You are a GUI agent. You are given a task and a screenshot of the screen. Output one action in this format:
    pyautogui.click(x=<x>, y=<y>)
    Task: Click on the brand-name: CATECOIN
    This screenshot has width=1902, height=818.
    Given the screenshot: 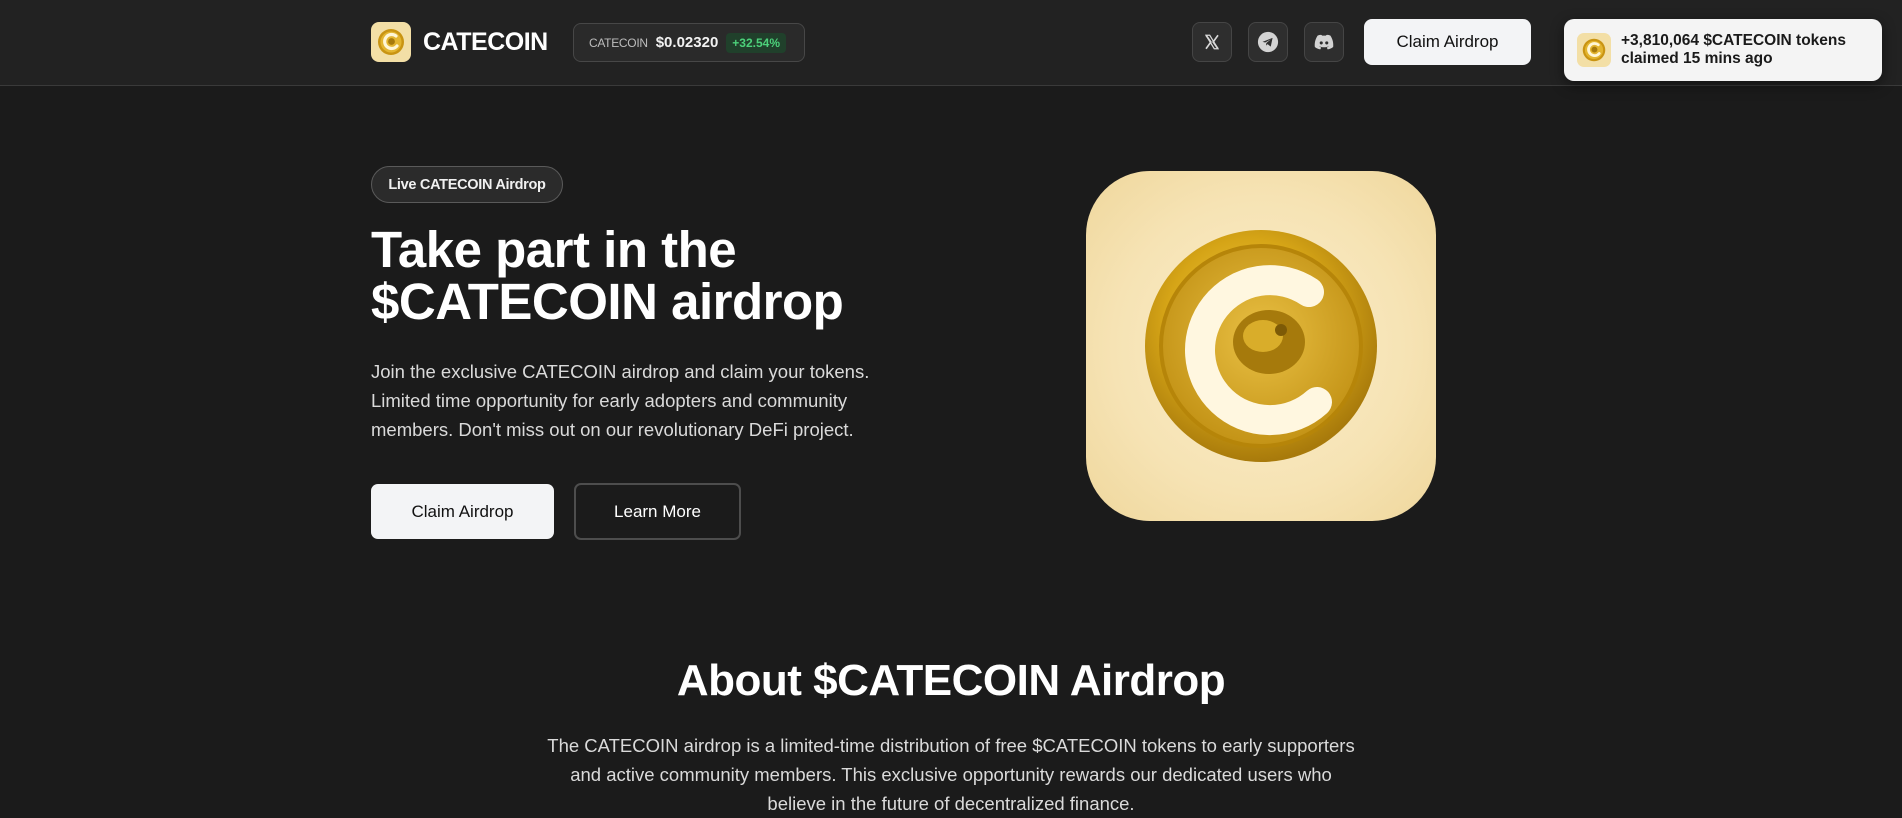 What is the action you would take?
    pyautogui.click(x=485, y=41)
    